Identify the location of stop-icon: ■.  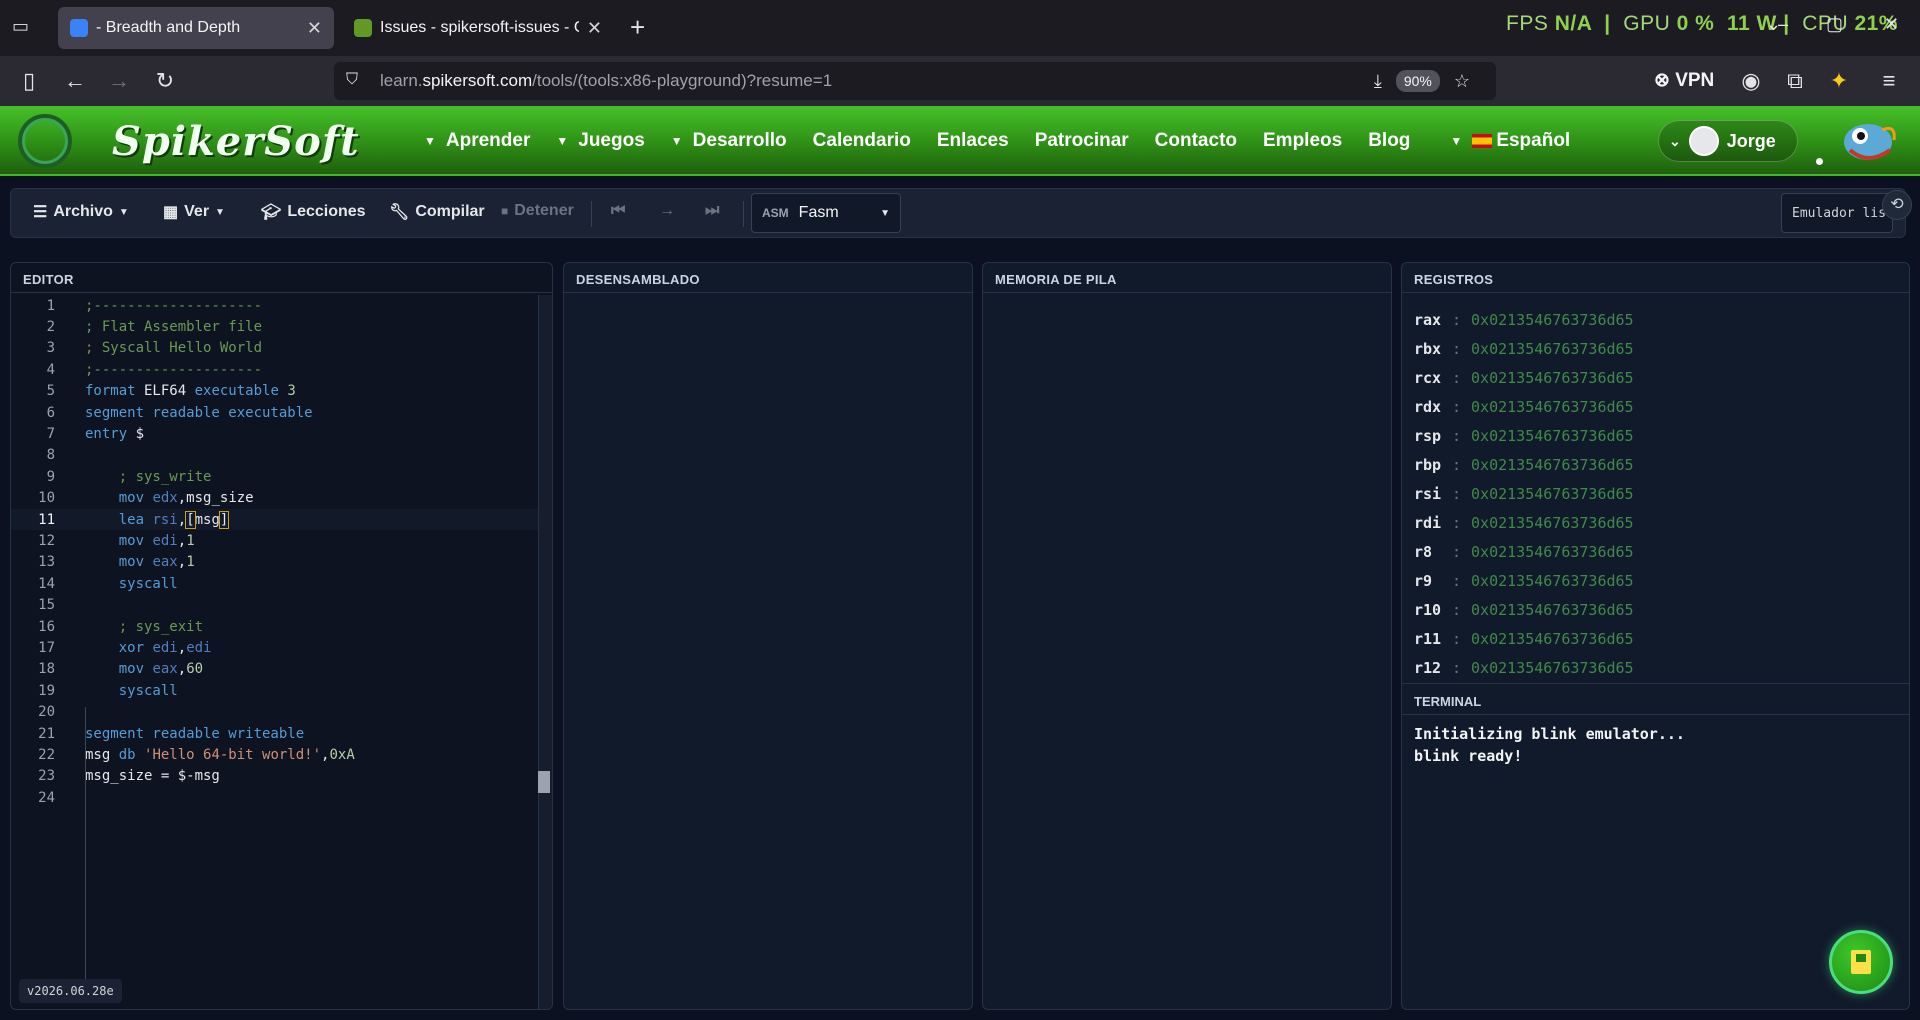
(505, 211).